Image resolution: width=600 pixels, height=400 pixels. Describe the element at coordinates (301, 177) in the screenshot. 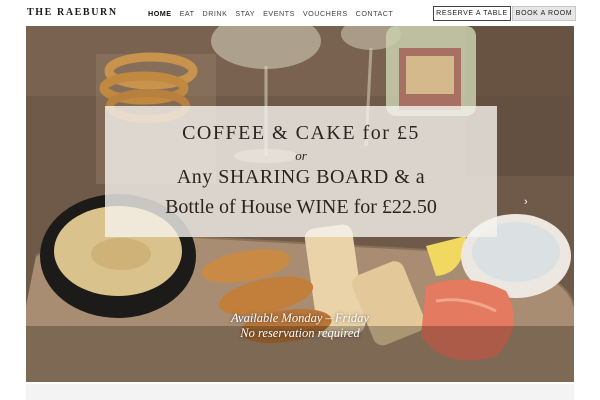

I see `promo-line-sharing-board: Any SHARING BOARD & a` at that location.